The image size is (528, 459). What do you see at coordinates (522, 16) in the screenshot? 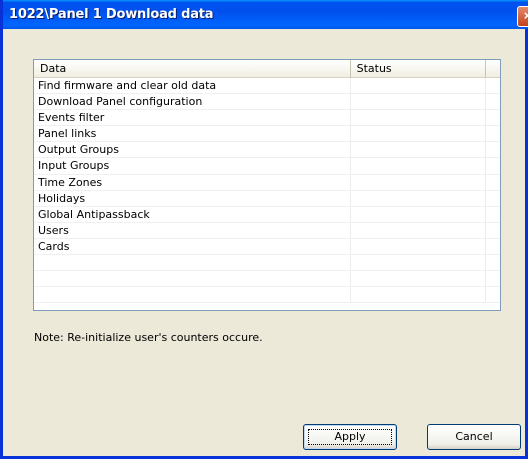
I see `close-icon: ×` at bounding box center [522, 16].